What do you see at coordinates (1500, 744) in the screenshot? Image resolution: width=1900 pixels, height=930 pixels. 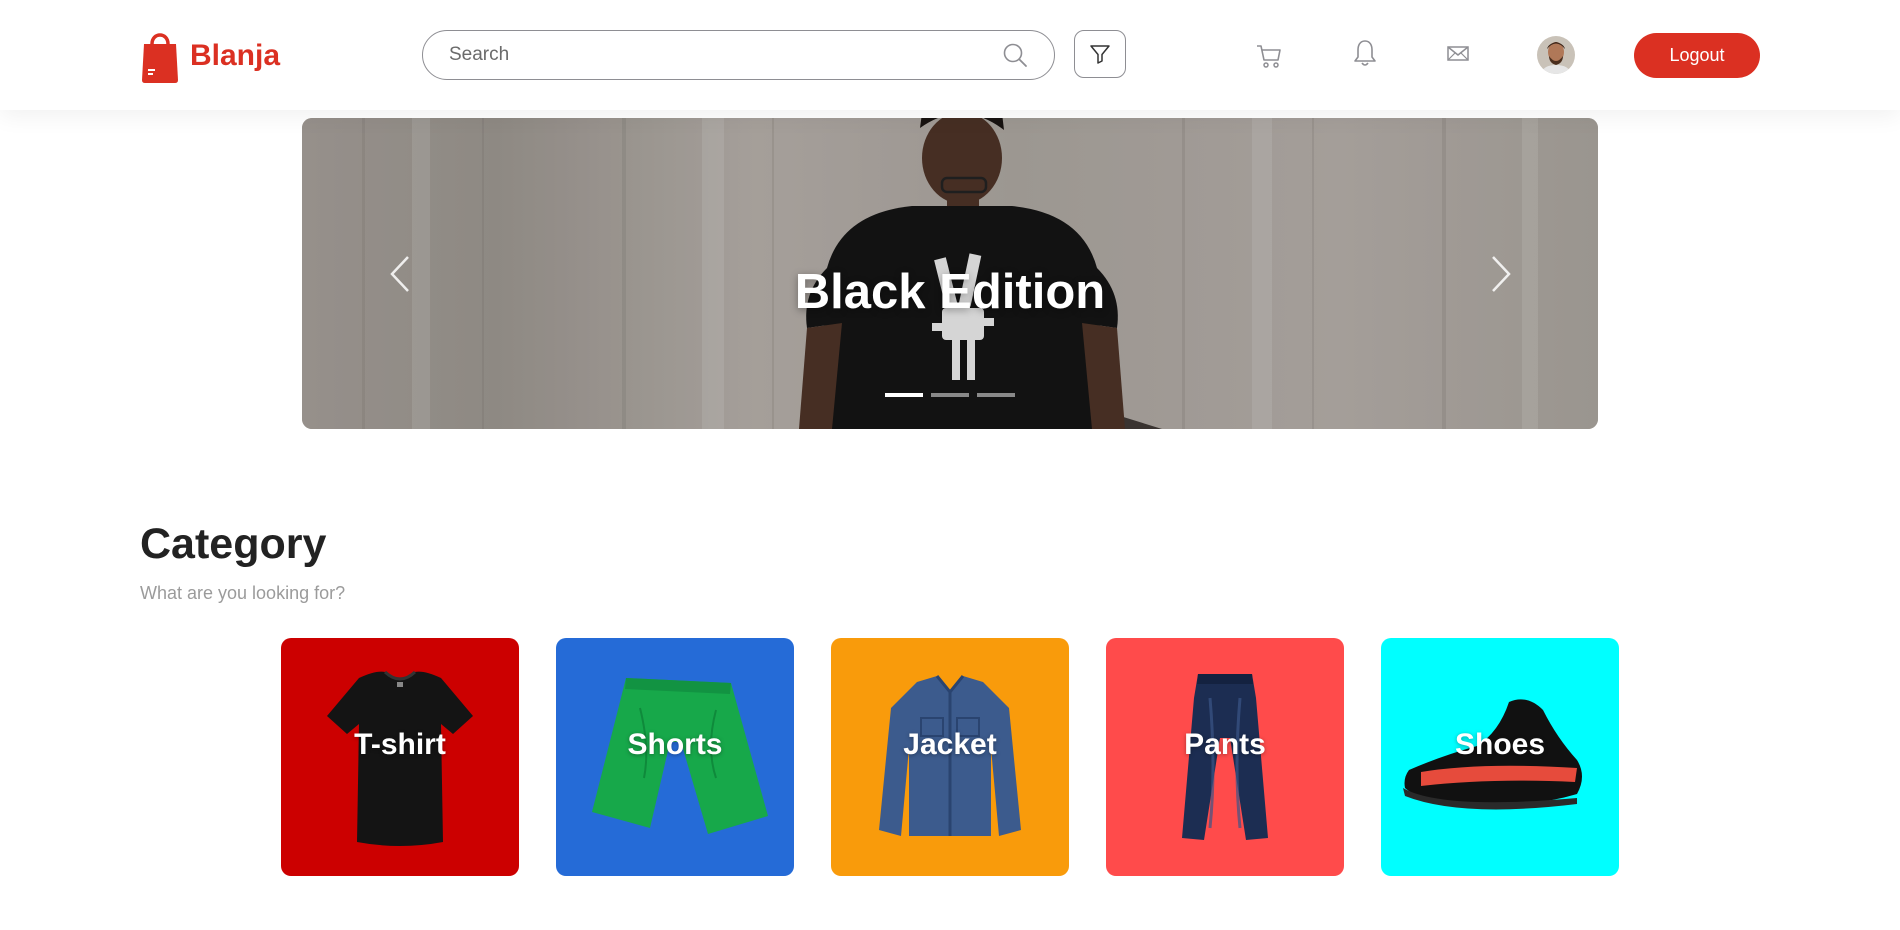 I see `category-label: Shoes` at bounding box center [1500, 744].